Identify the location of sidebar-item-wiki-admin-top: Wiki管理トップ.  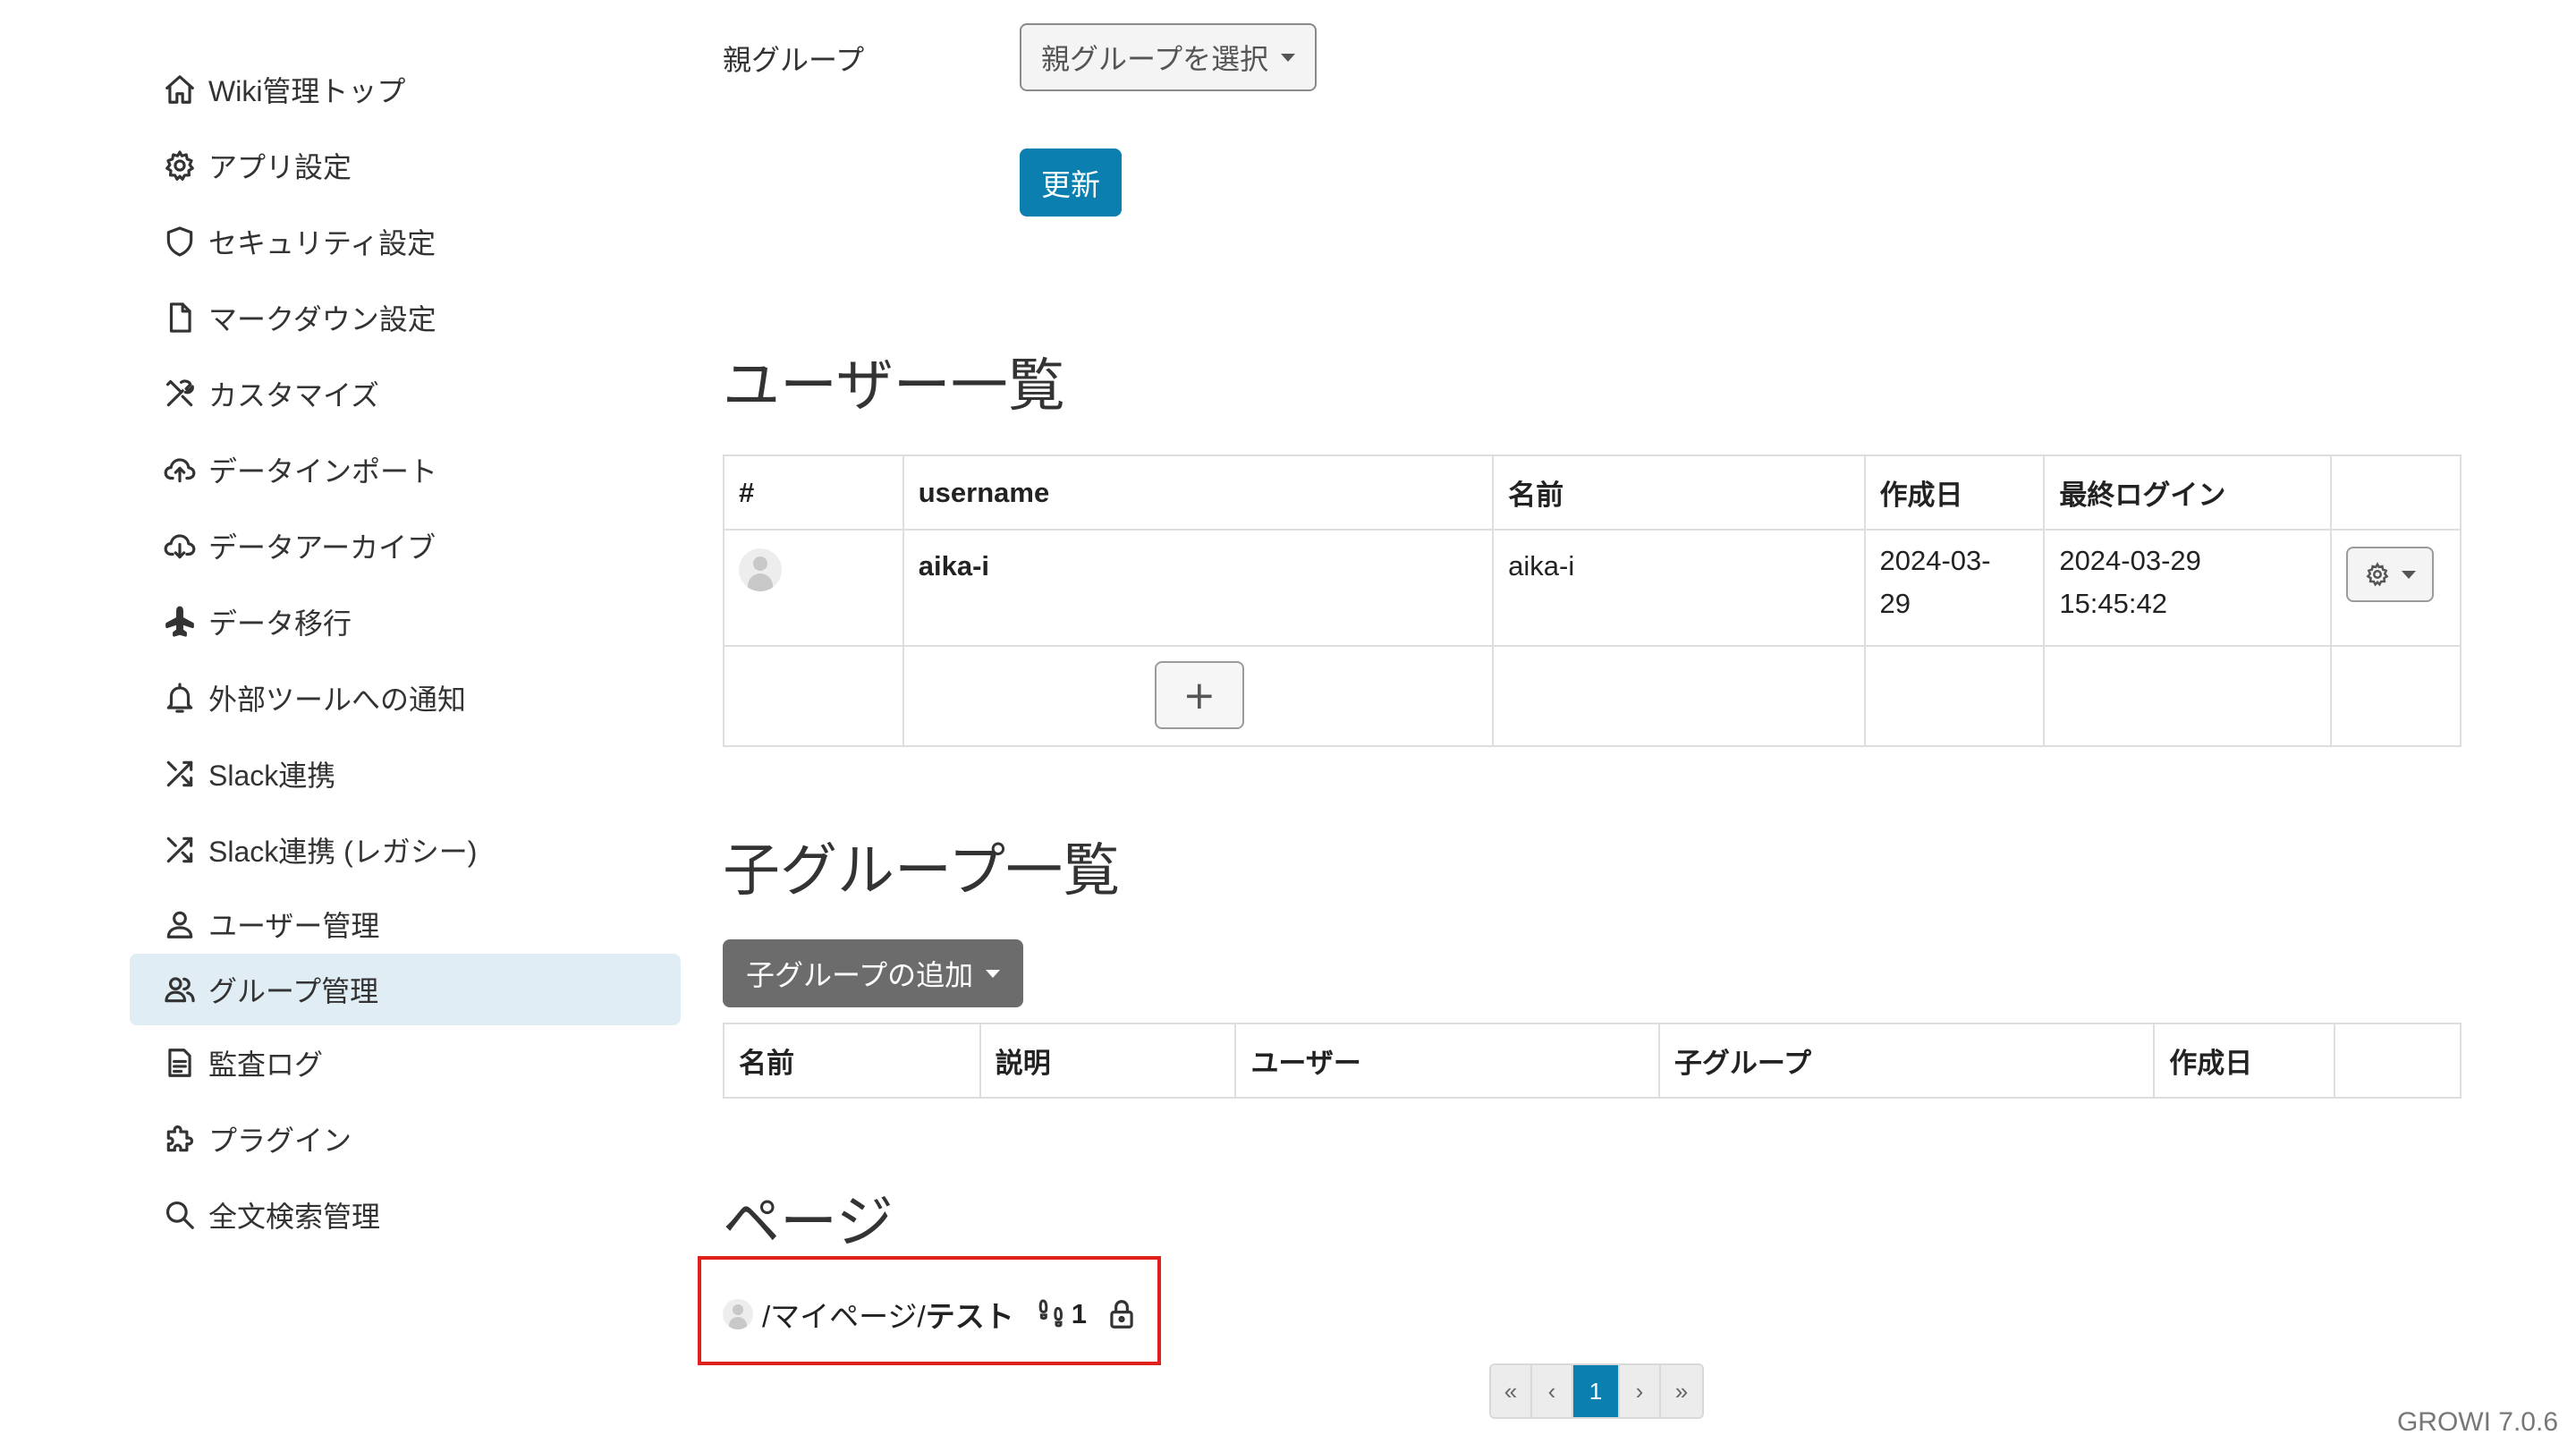
(405, 89).